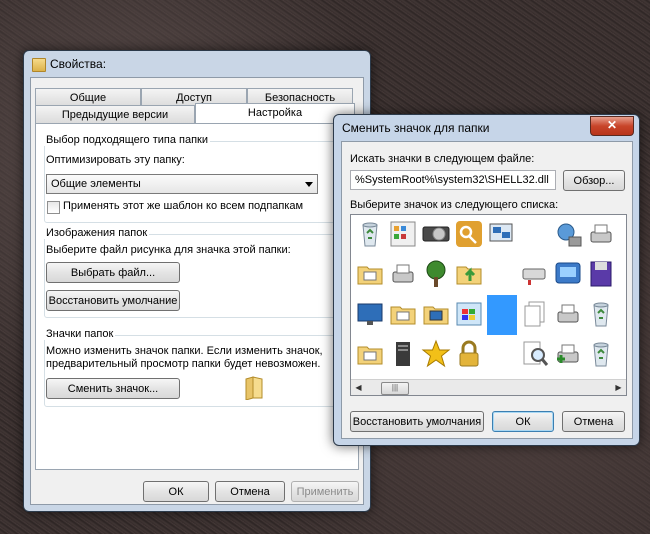 This screenshot has width=650, height=534. I want to click on search-file-label: Искать значки в следующем файле:, so click(442, 159).